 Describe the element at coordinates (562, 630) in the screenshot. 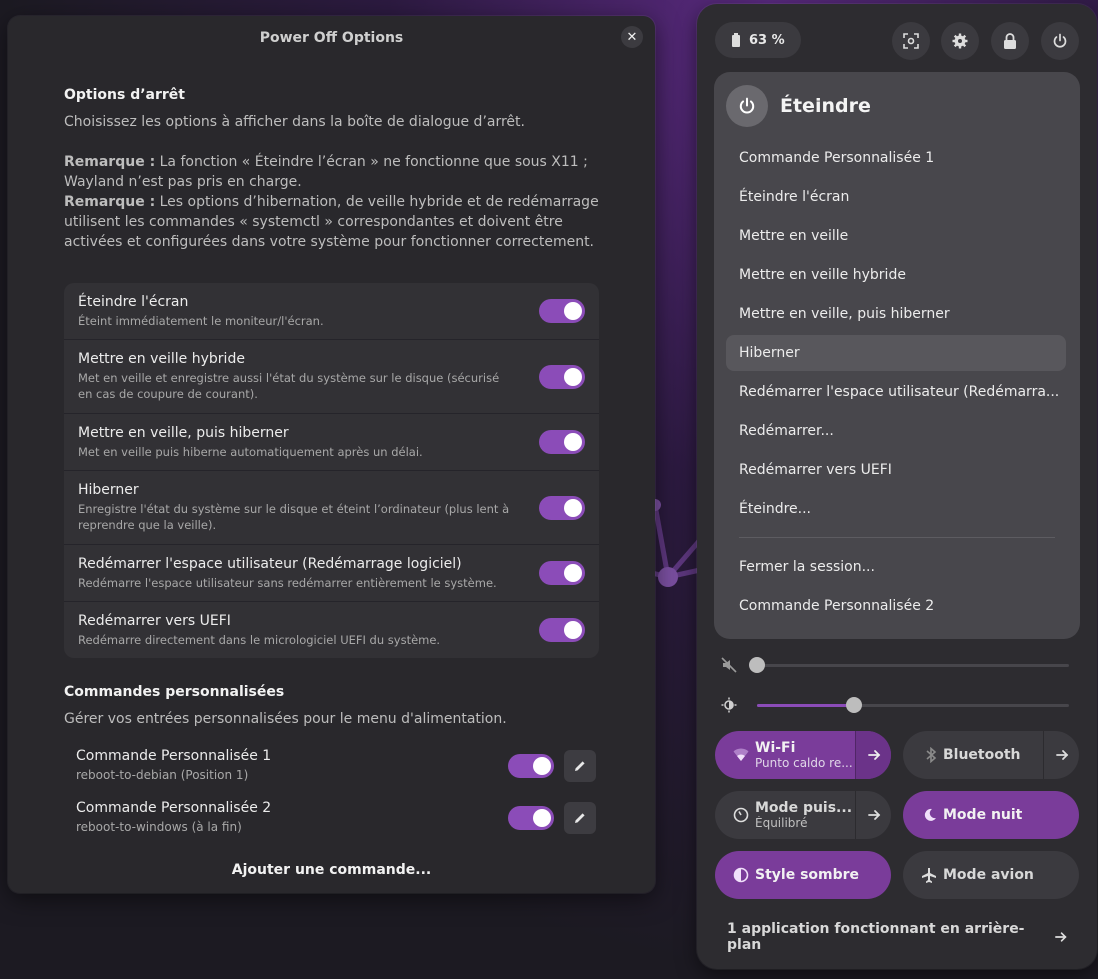

I see `option-toggle-reboot-uefi` at that location.